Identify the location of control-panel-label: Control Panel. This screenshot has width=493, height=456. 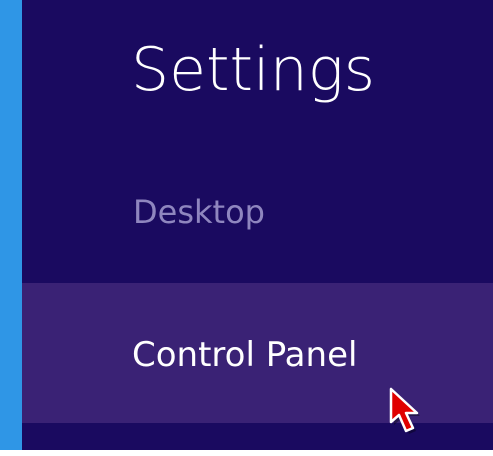
(245, 355).